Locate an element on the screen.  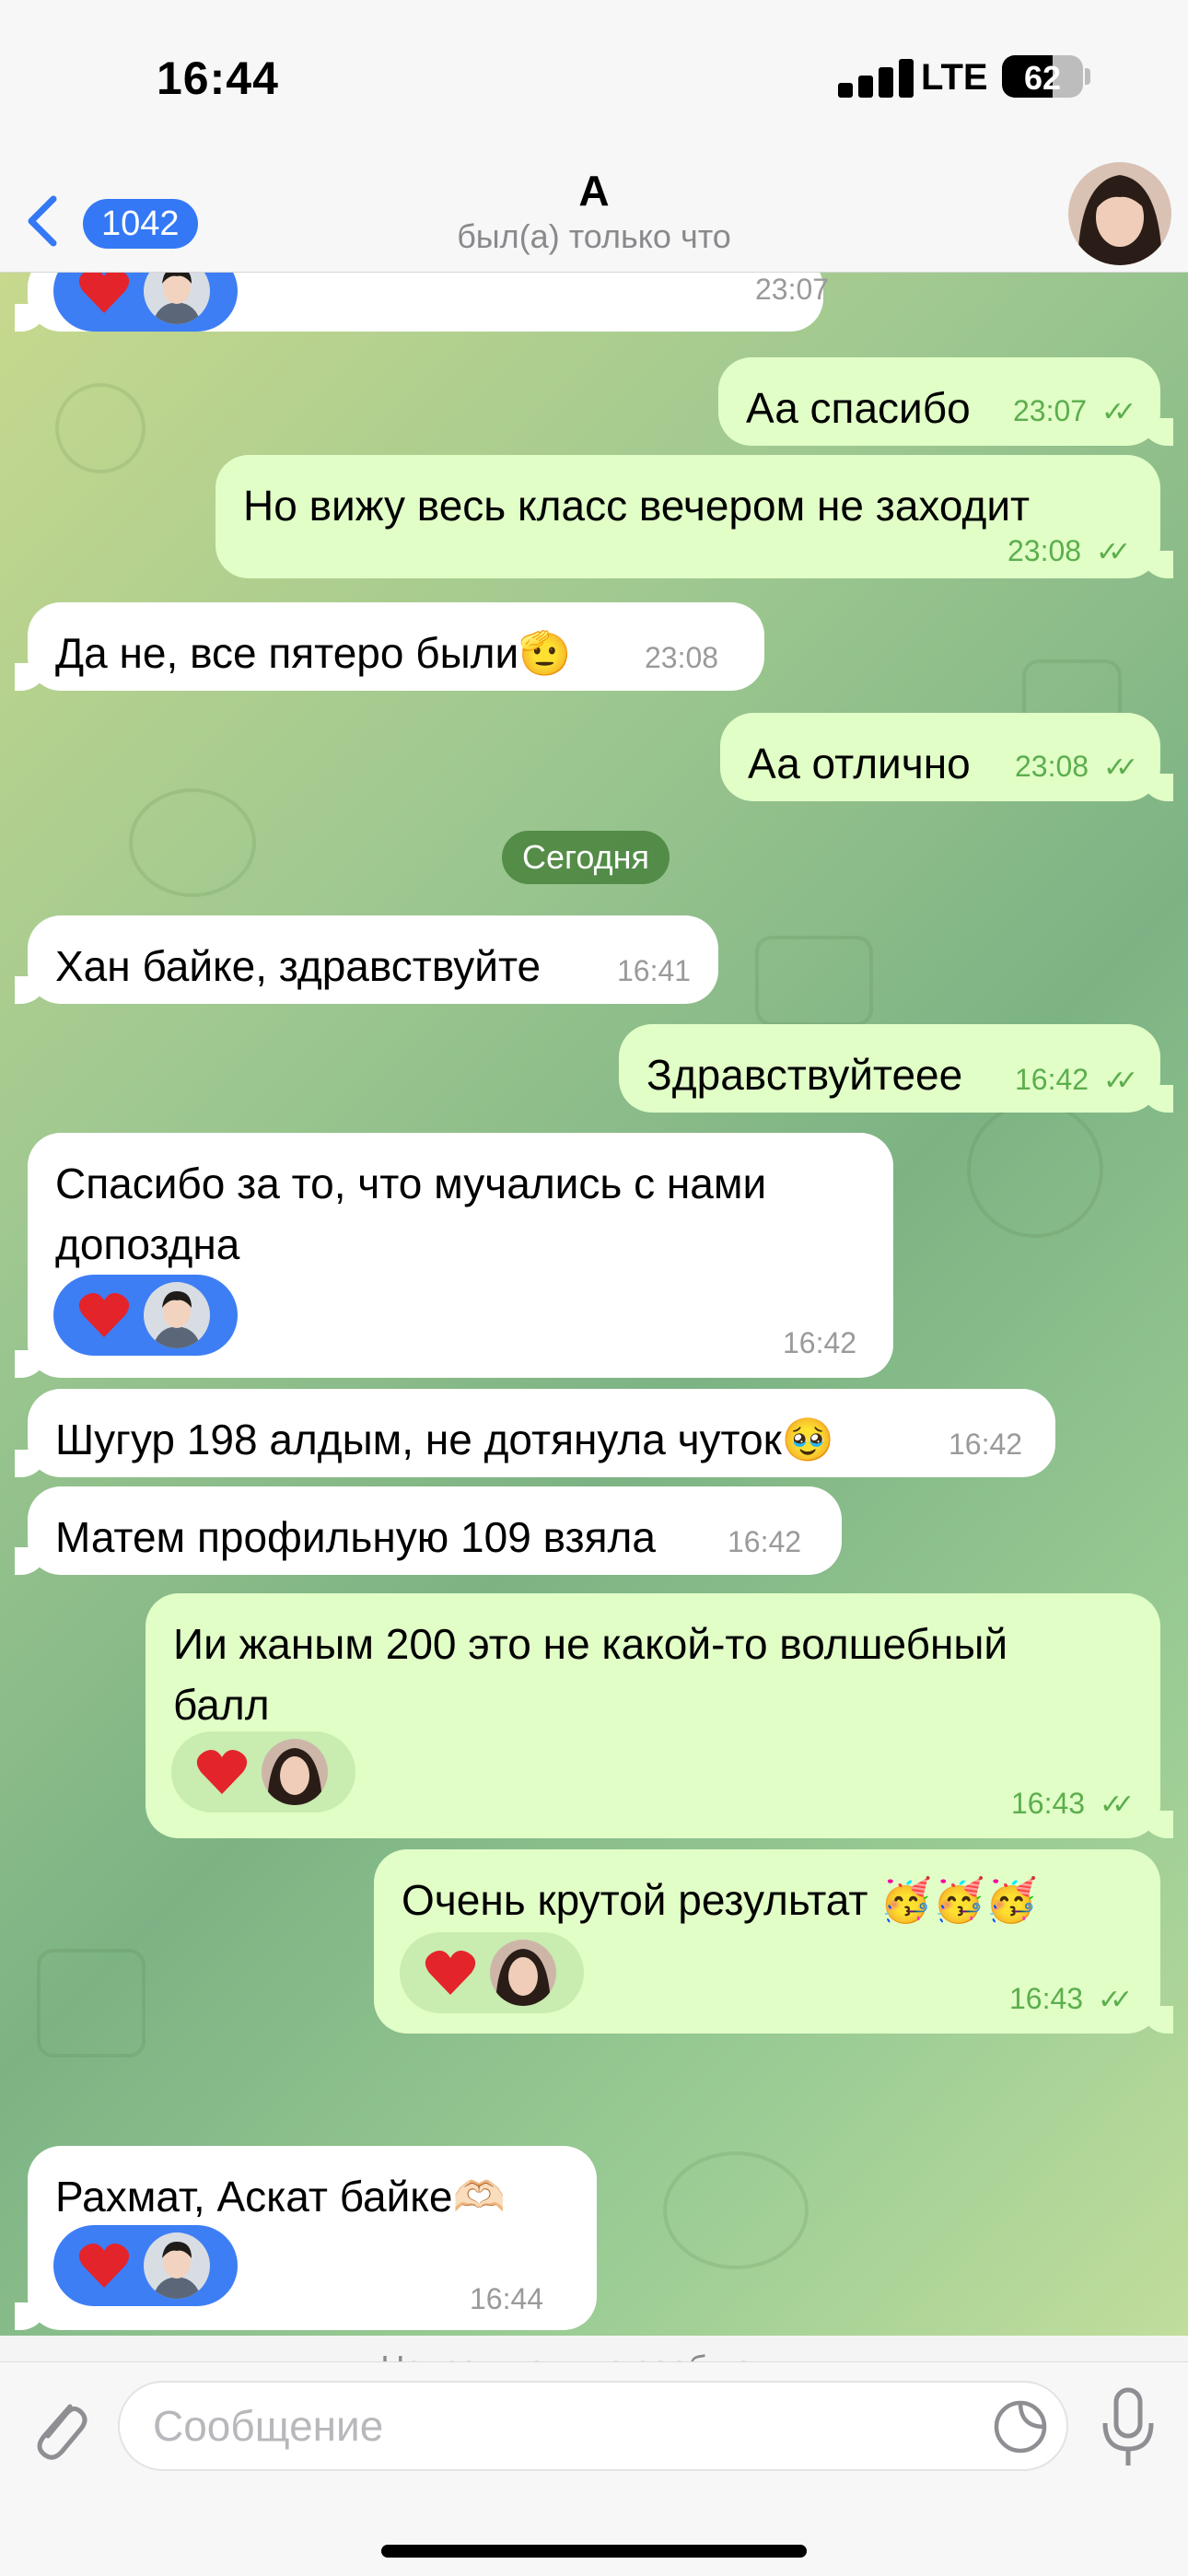
composer-bar is located at coordinates (594, 2468).